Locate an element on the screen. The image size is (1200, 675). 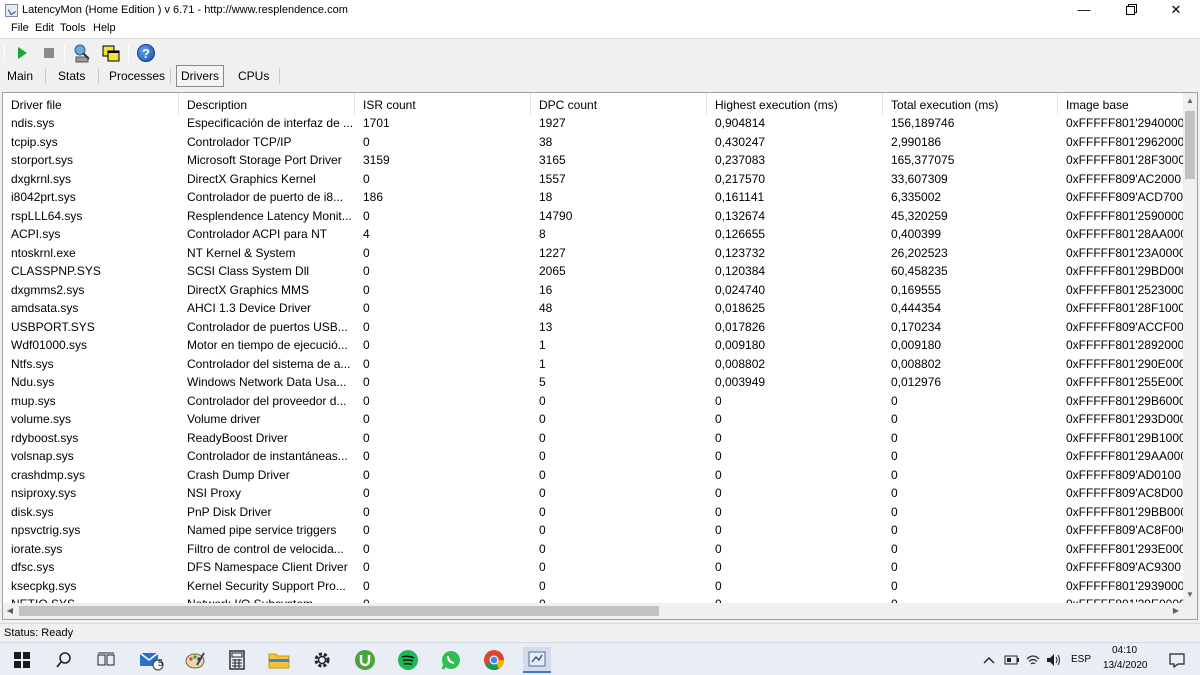
column-header-highest-execution: Highest execution (ms) is located at coordinates (794, 104).